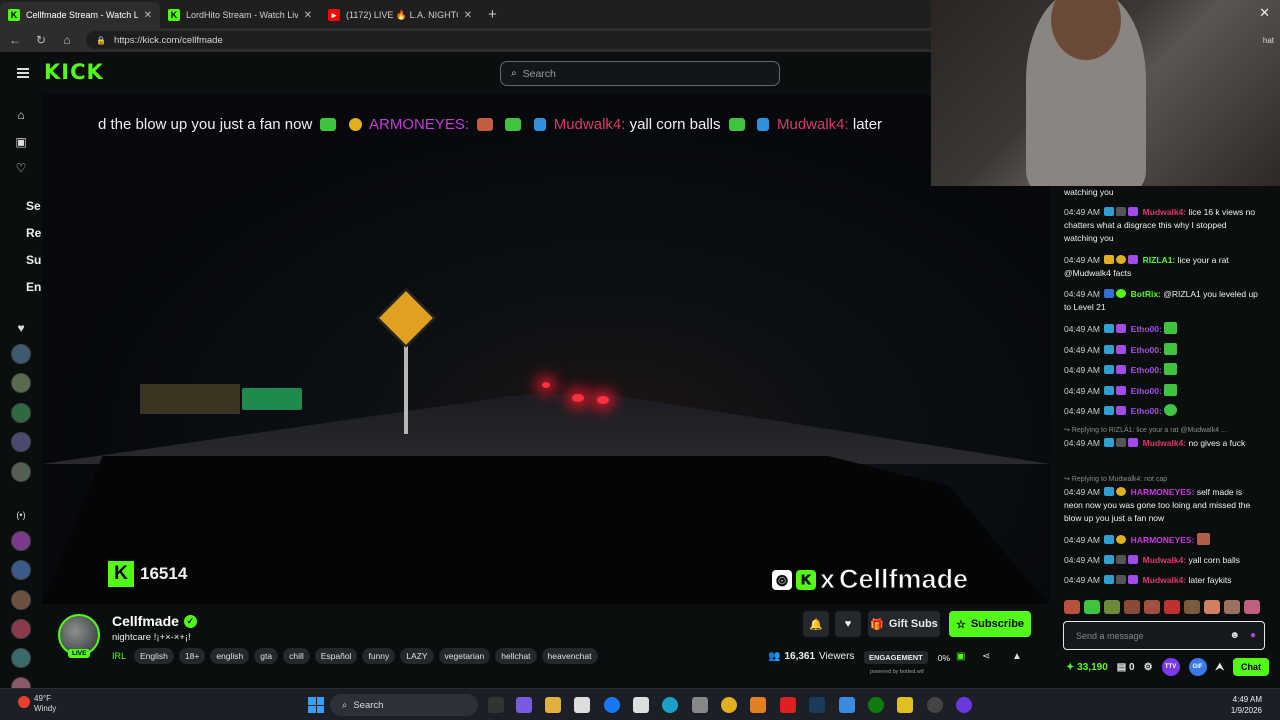 This screenshot has height=720, width=1280. I want to click on notes-icon, so click(905, 705).